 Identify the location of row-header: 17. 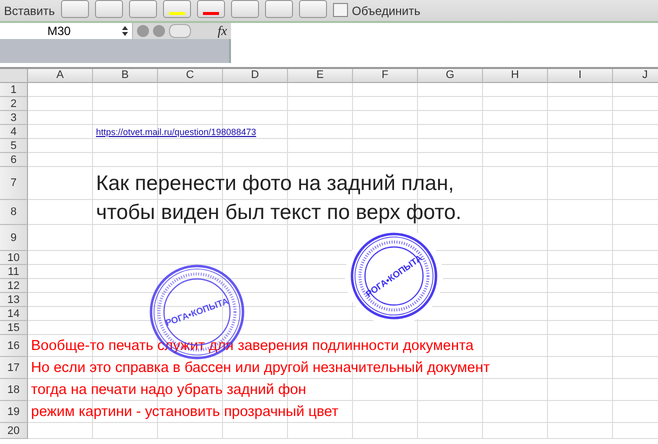
(14, 368).